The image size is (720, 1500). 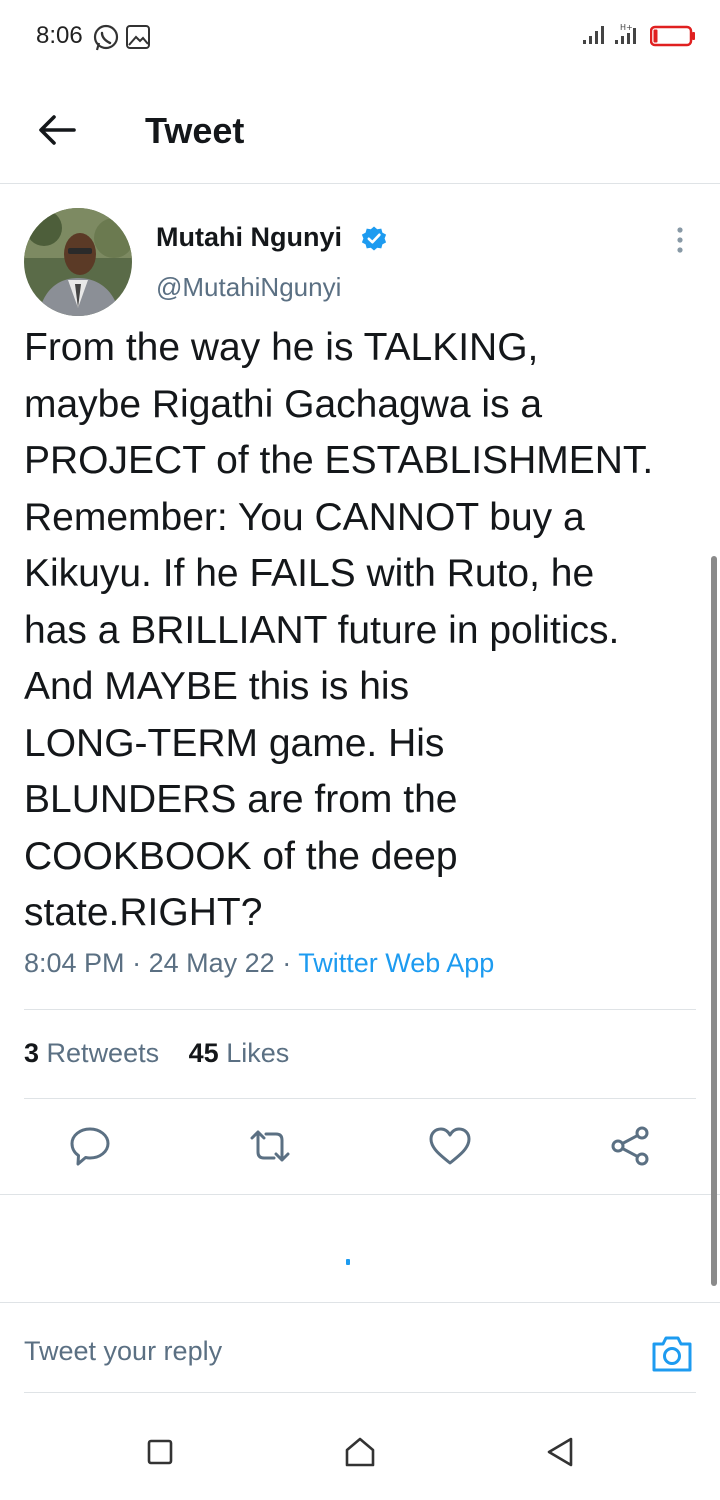 I want to click on signal-icon: H+, so click(x=625, y=33).